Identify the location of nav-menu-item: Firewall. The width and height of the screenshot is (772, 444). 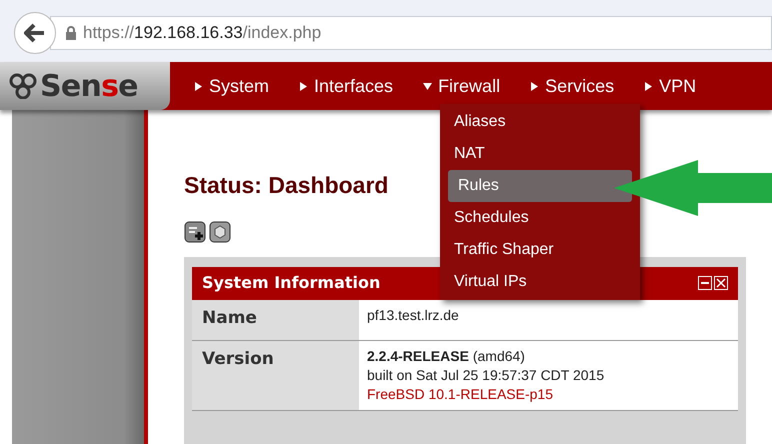
(461, 86).